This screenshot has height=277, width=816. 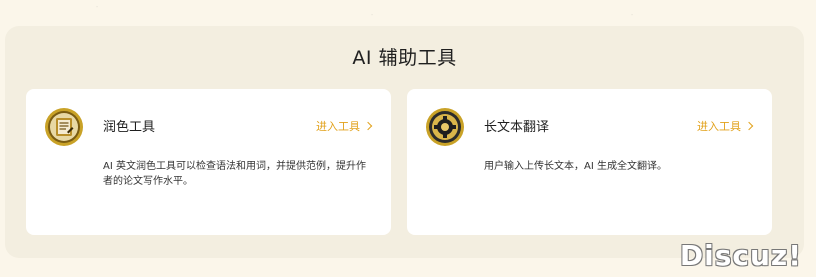 What do you see at coordinates (445, 127) in the screenshot?
I see `translation-emblem-icon` at bounding box center [445, 127].